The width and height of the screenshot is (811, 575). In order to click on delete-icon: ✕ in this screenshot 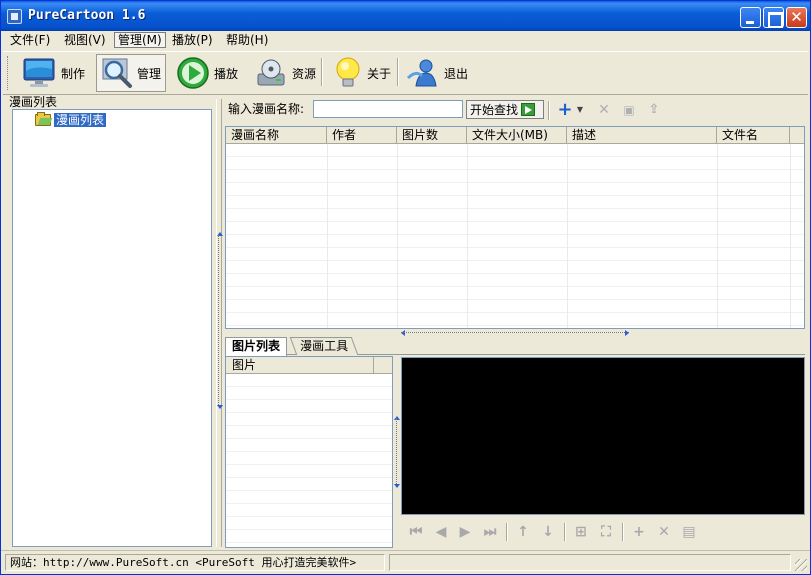, I will do `click(604, 110)`.